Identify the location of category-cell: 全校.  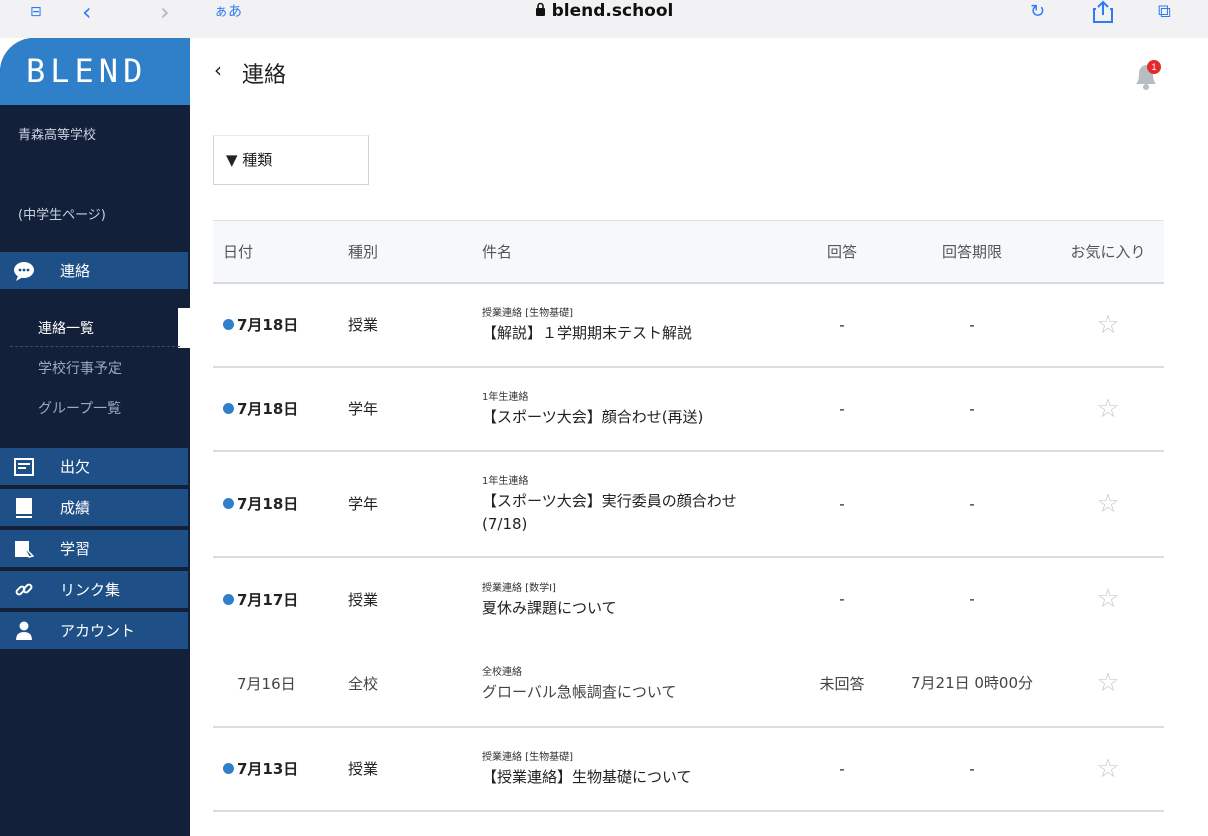
(363, 683).